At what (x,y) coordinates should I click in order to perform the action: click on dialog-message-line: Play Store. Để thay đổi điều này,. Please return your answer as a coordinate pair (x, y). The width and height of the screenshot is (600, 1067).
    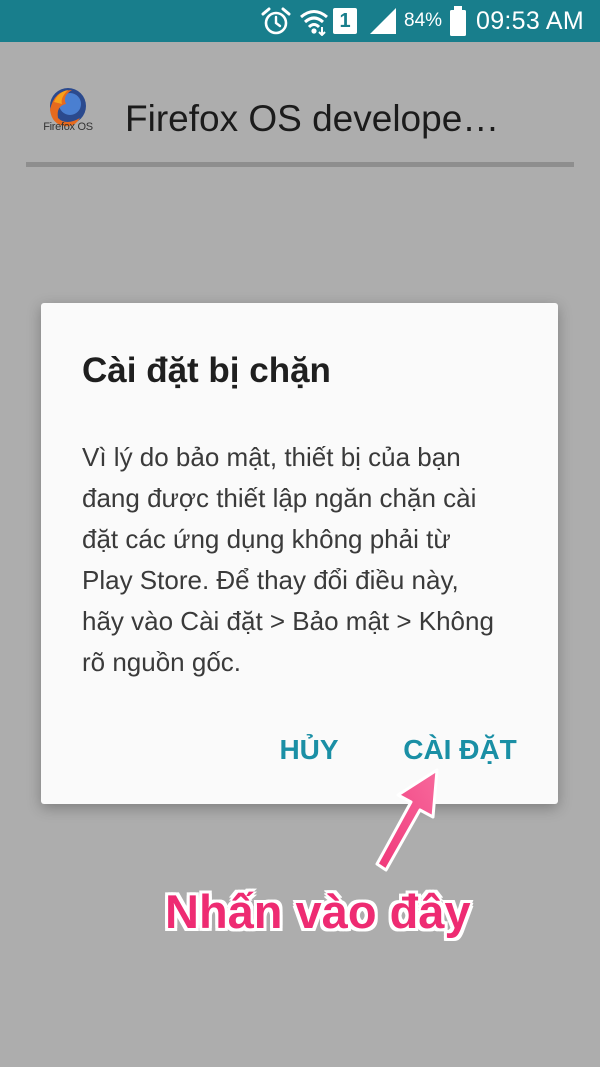
    Looking at the image, I should click on (270, 580).